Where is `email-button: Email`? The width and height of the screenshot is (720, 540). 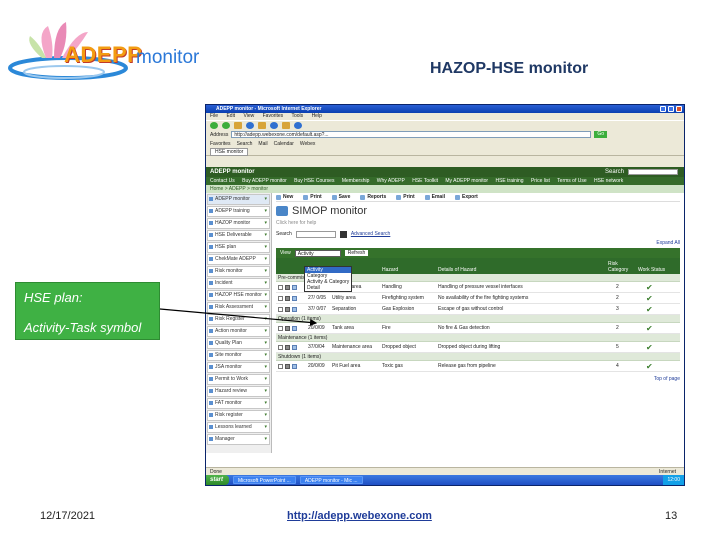 email-button: Email is located at coordinates (434, 197).